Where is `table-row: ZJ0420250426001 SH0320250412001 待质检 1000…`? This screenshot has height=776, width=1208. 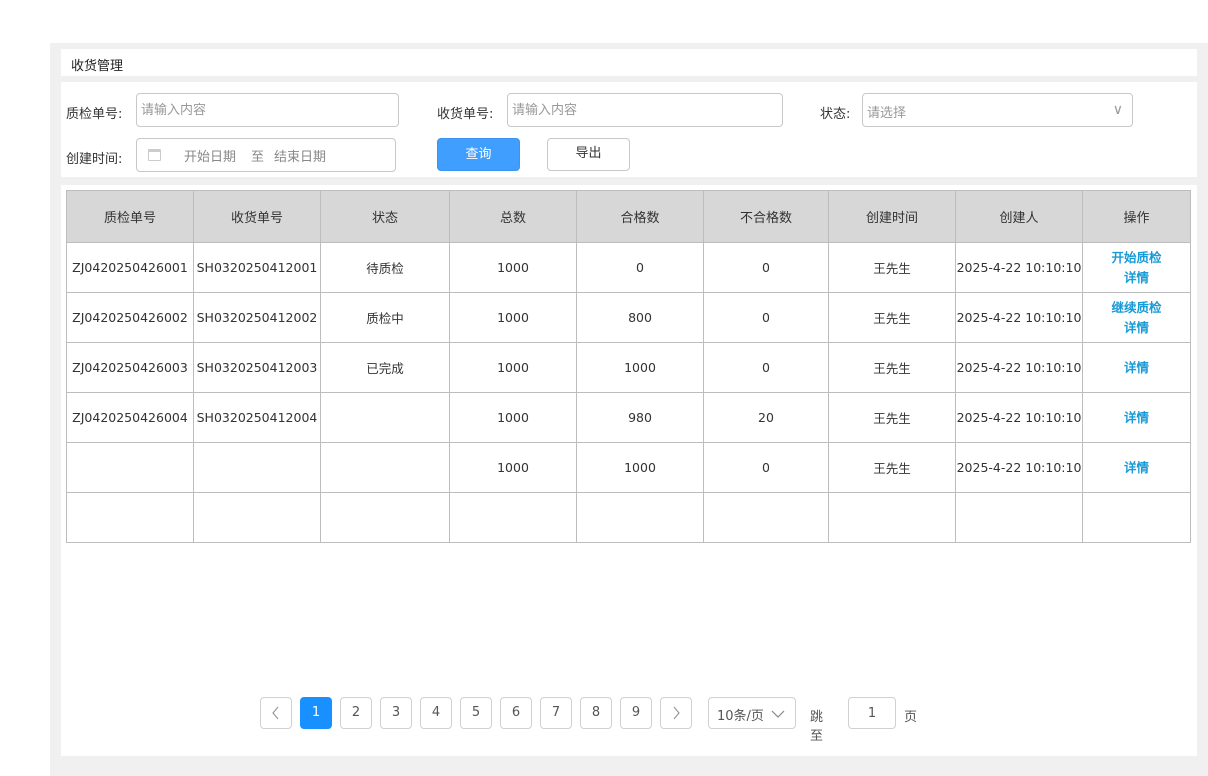 table-row: ZJ0420250426001 SH0320250412001 待质检 1000… is located at coordinates (628, 267).